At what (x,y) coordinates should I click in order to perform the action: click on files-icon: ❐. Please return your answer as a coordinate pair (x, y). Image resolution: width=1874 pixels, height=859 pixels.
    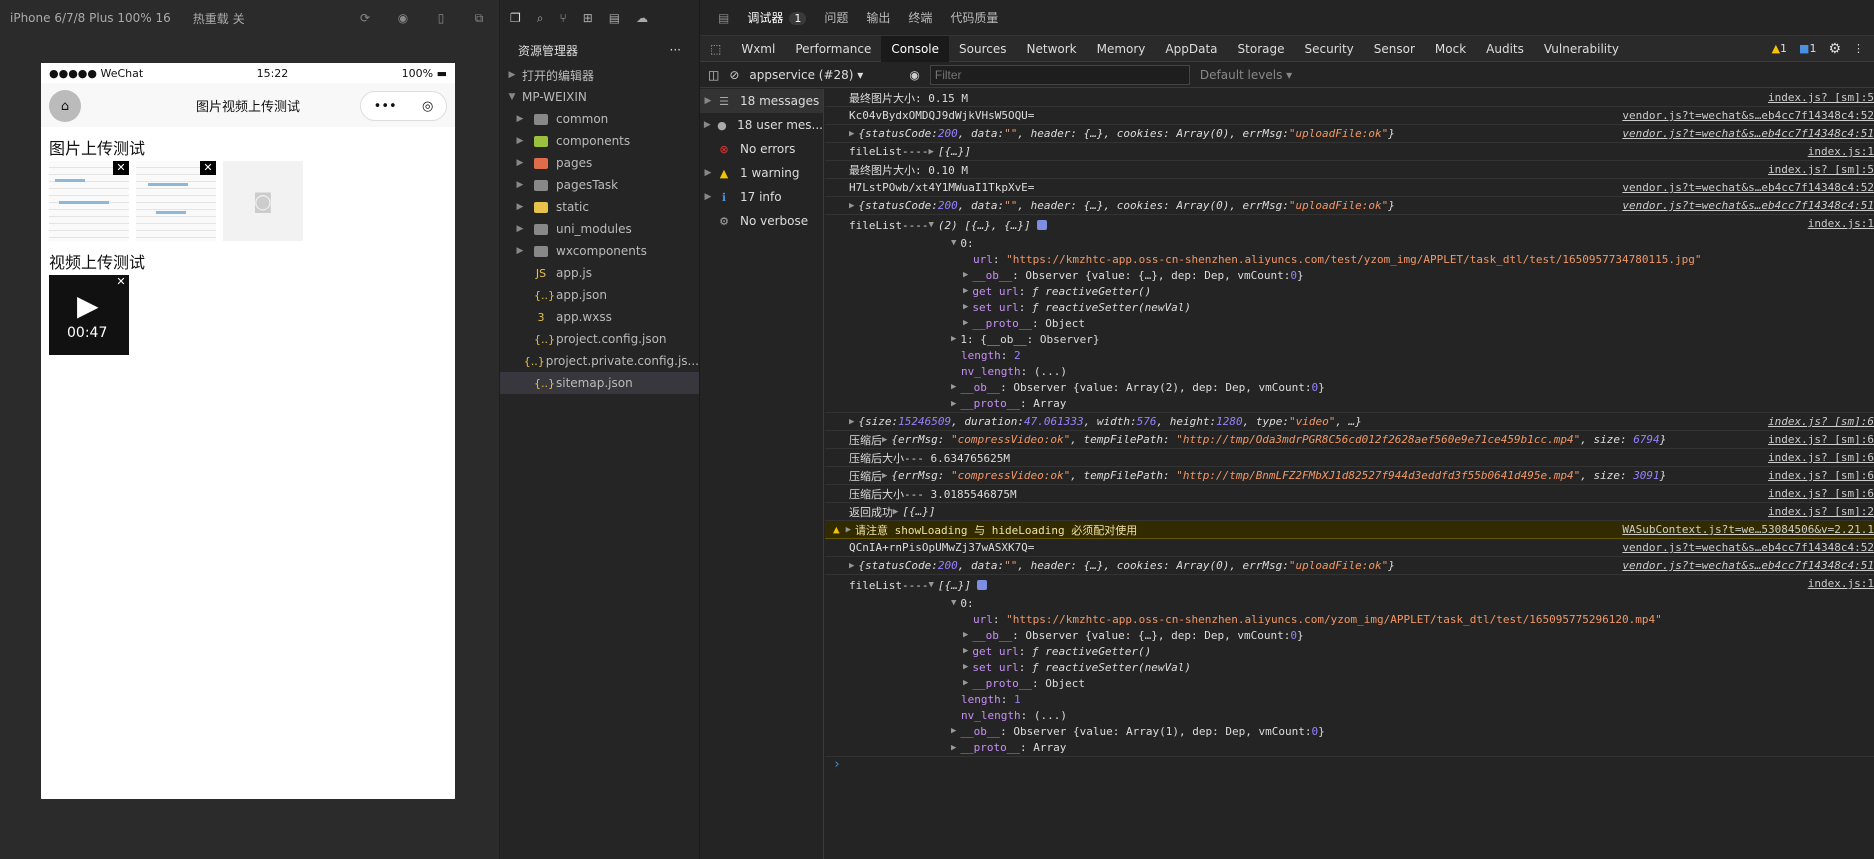
    Looking at the image, I should click on (515, 18).